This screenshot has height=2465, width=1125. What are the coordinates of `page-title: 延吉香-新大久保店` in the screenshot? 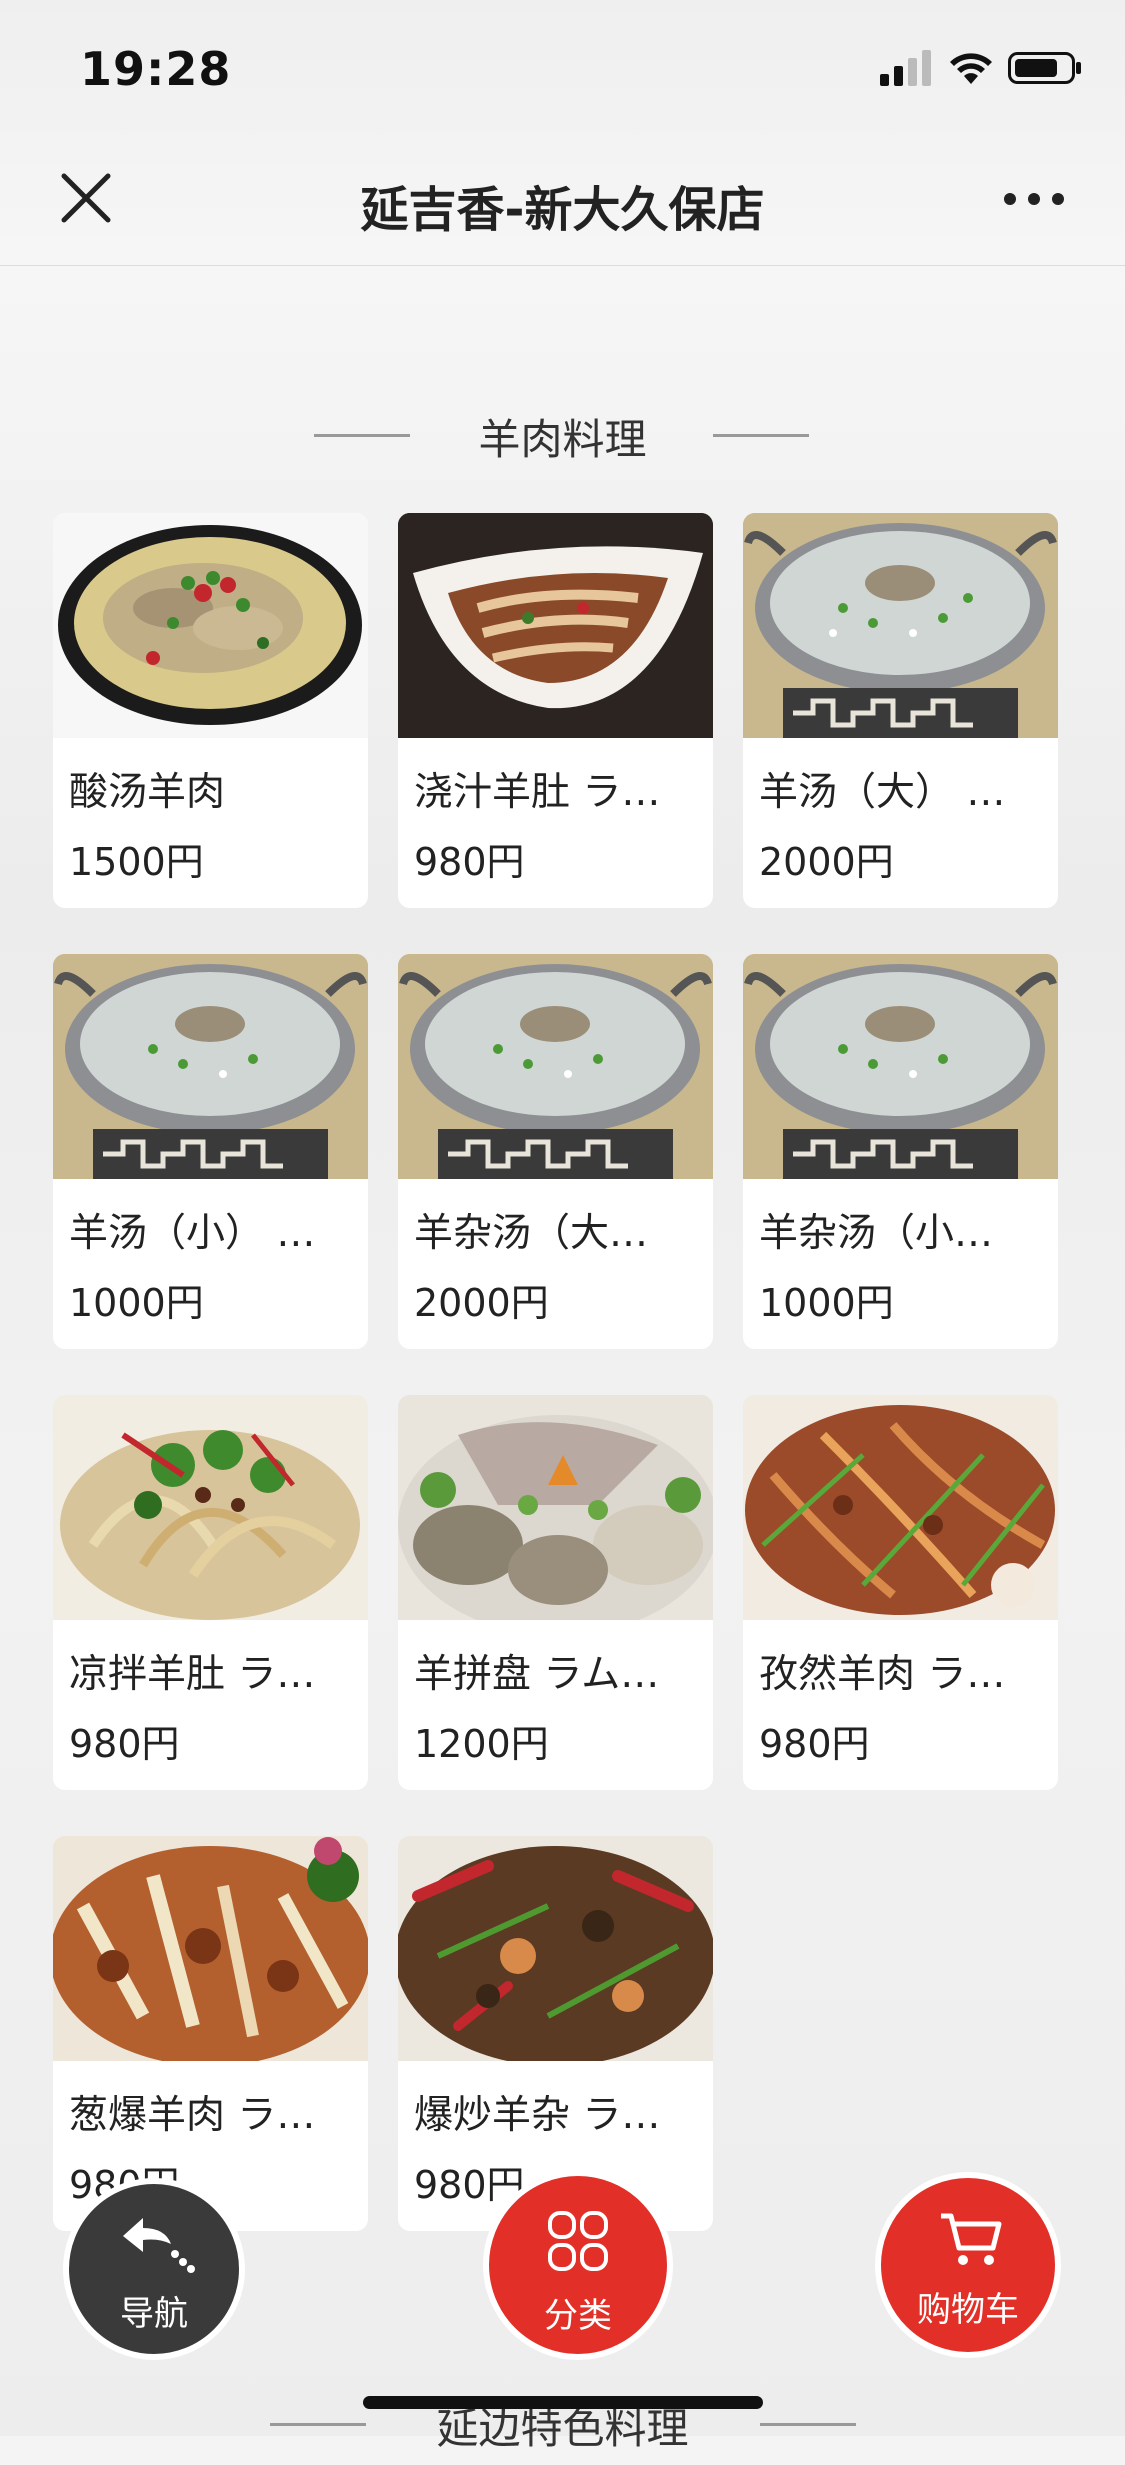 It's located at (562, 210).